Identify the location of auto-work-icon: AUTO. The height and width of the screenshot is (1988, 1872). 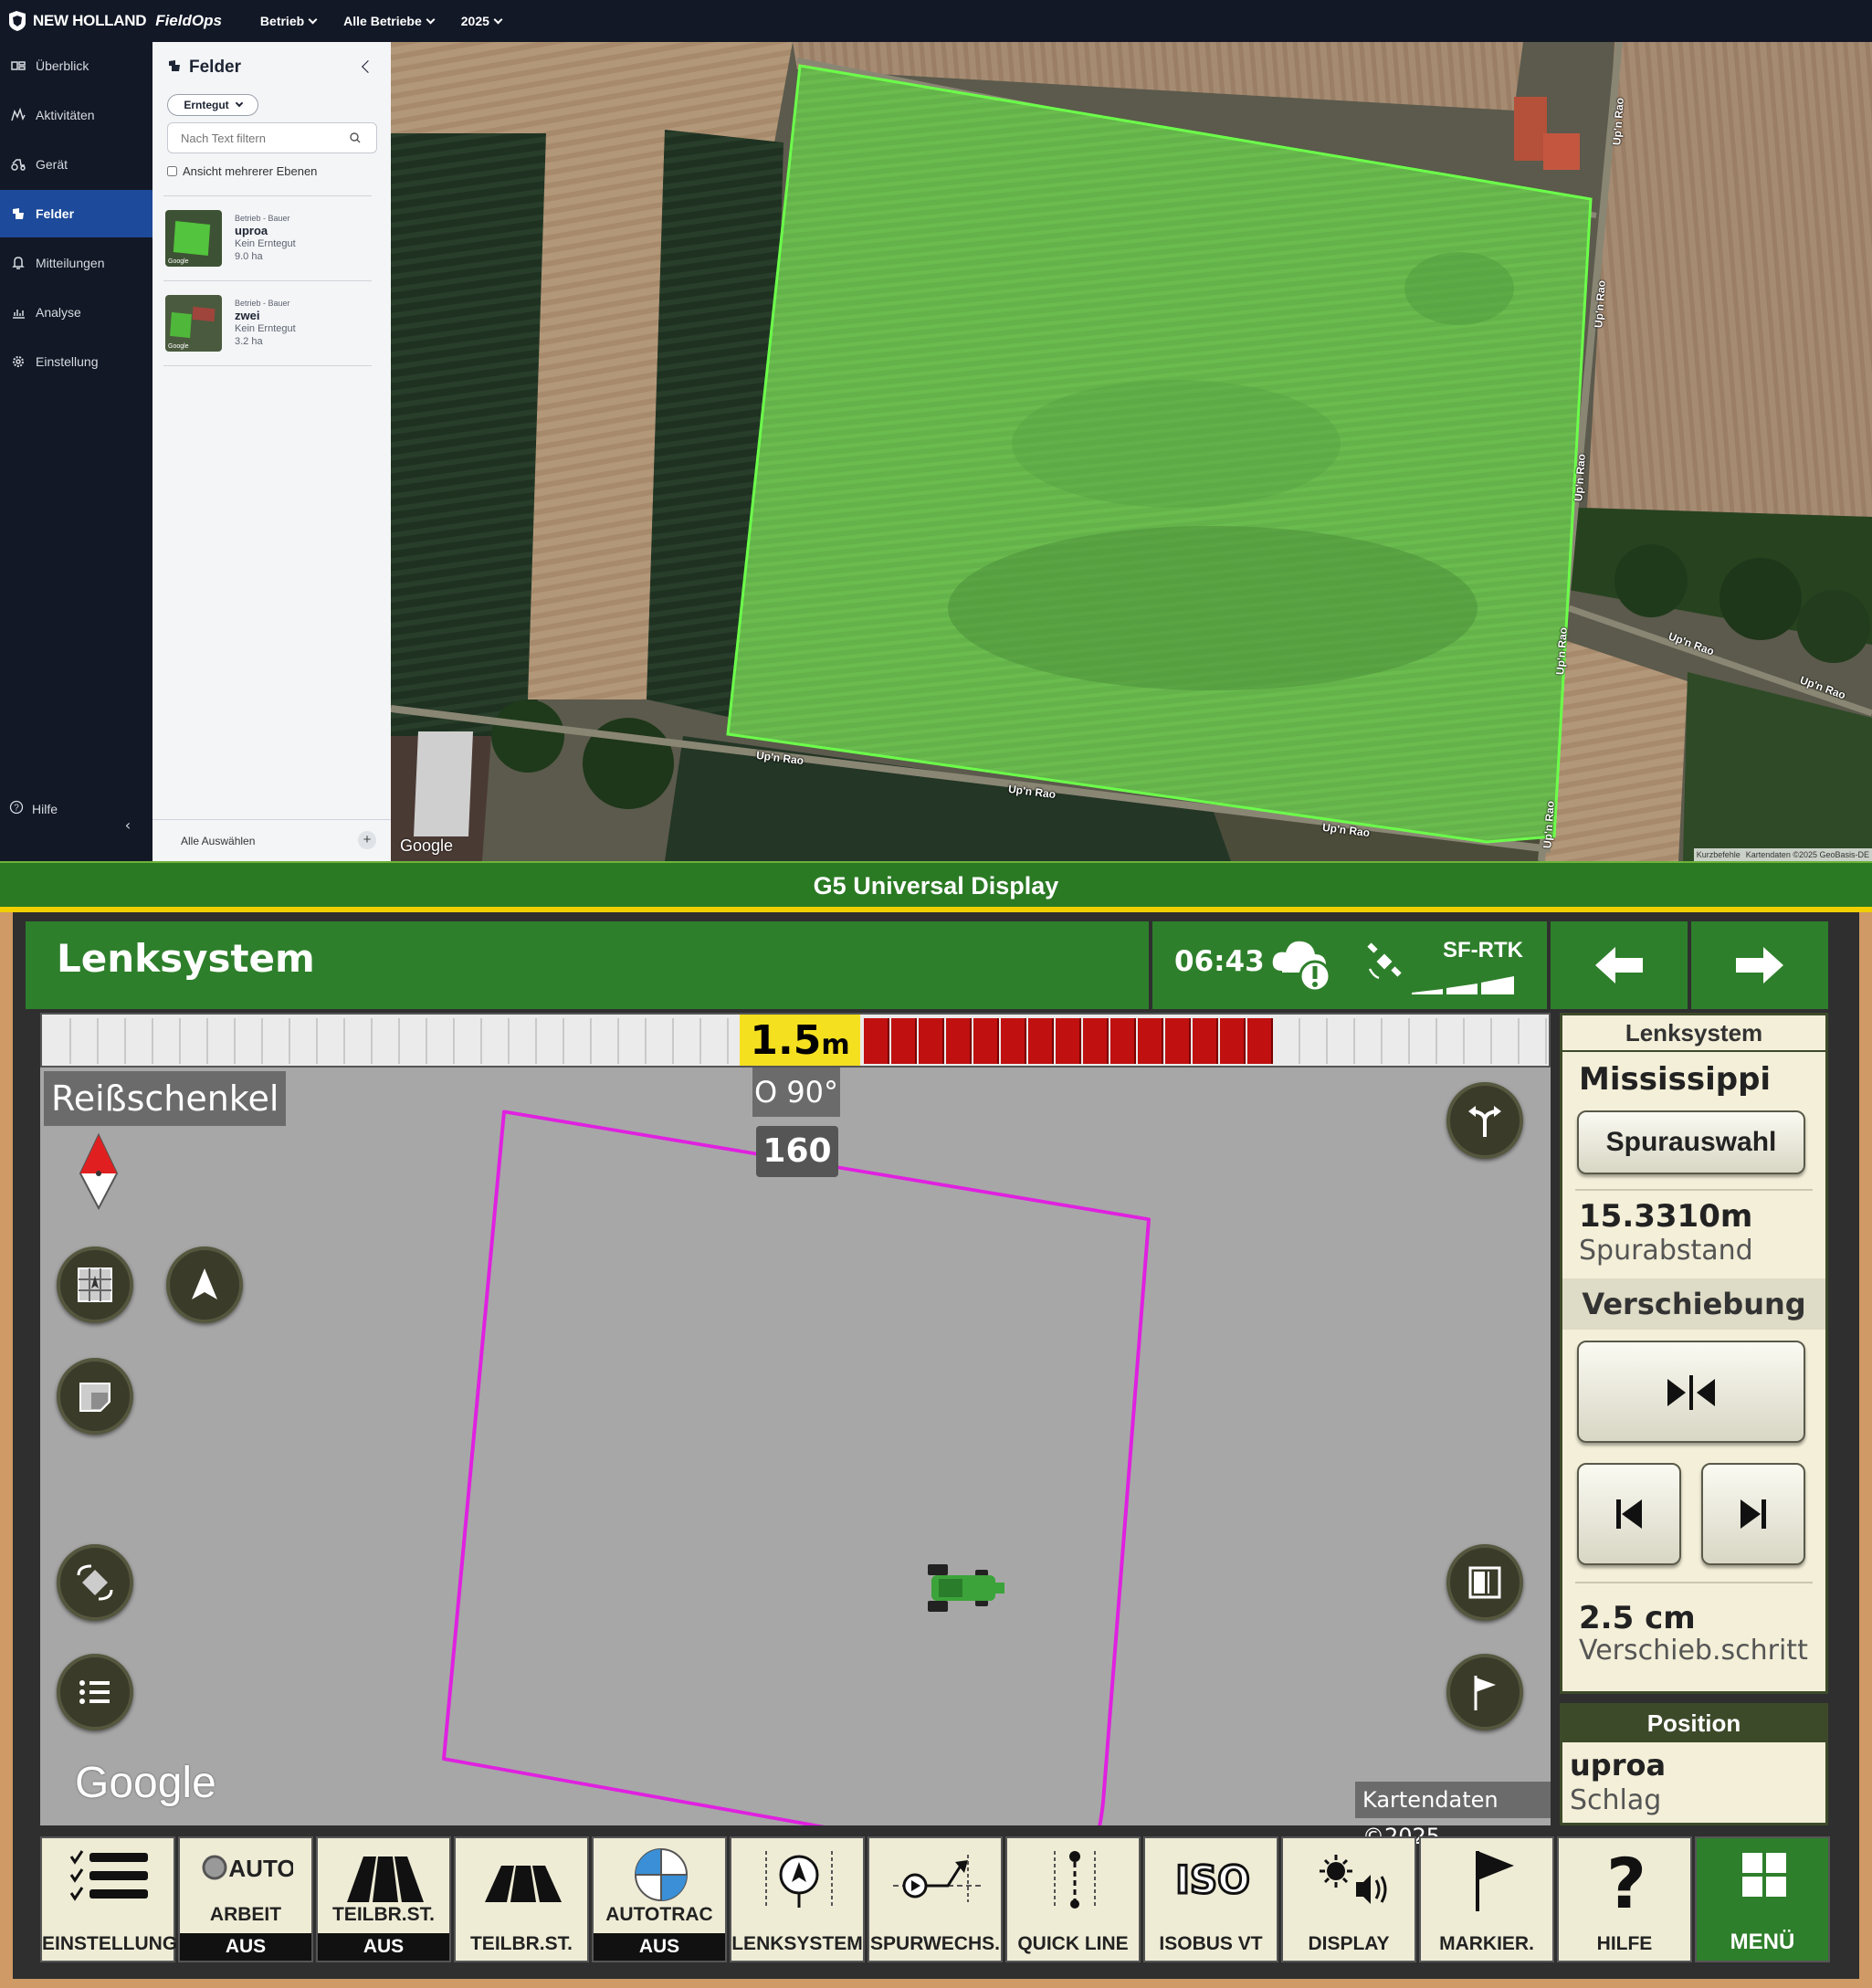
(248, 1868).